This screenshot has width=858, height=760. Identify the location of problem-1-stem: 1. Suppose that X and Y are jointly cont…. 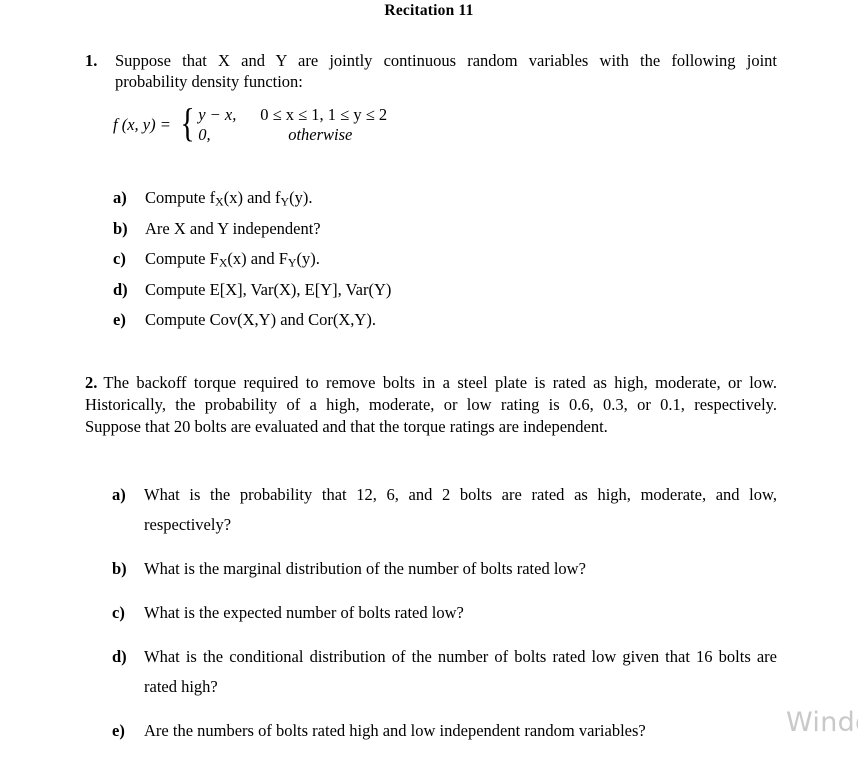
(431, 71).